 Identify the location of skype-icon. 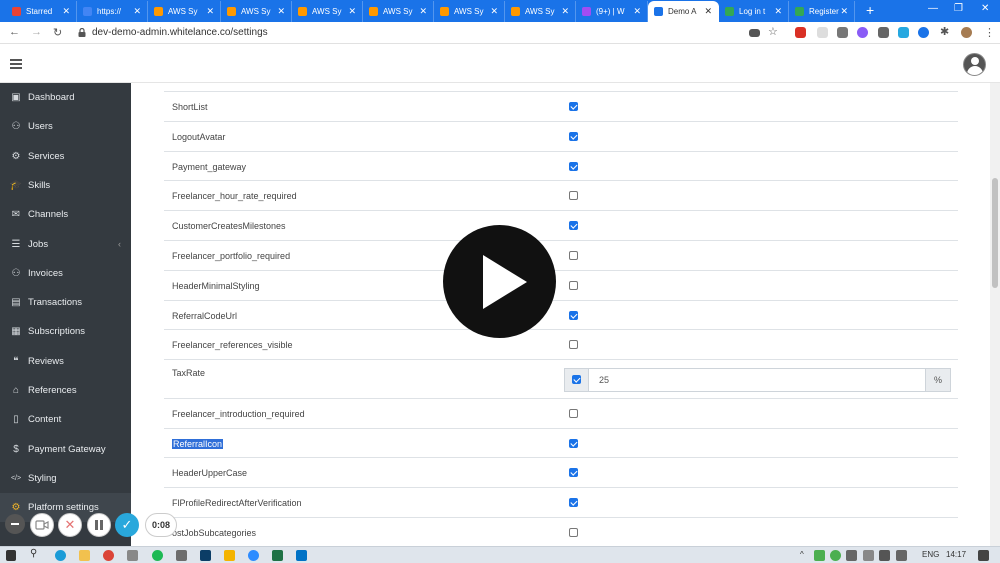
(60, 555).